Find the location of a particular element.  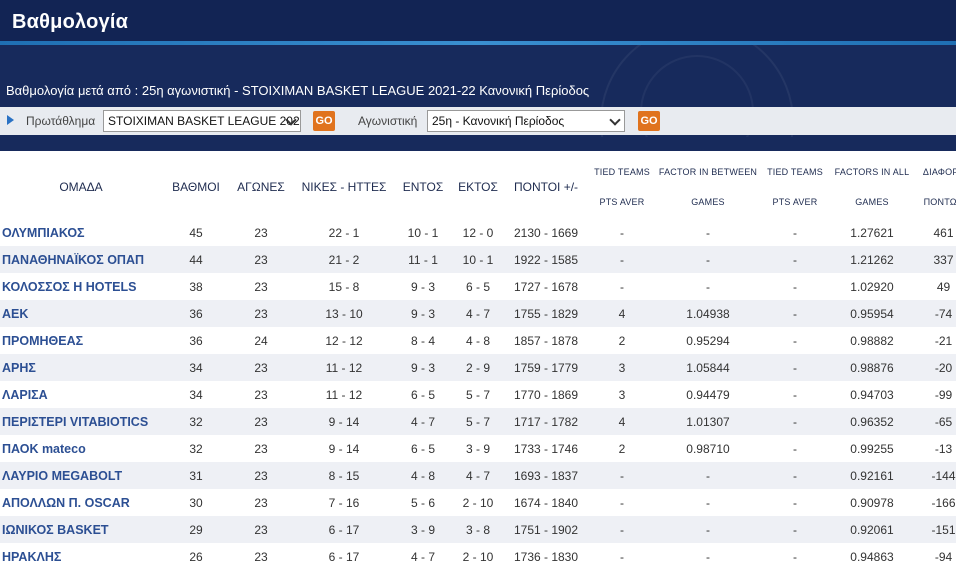

team-name: ΠΑΝΑΘΗΝΑΪΚΟΣ ΟΠΑΠ is located at coordinates (81, 259).